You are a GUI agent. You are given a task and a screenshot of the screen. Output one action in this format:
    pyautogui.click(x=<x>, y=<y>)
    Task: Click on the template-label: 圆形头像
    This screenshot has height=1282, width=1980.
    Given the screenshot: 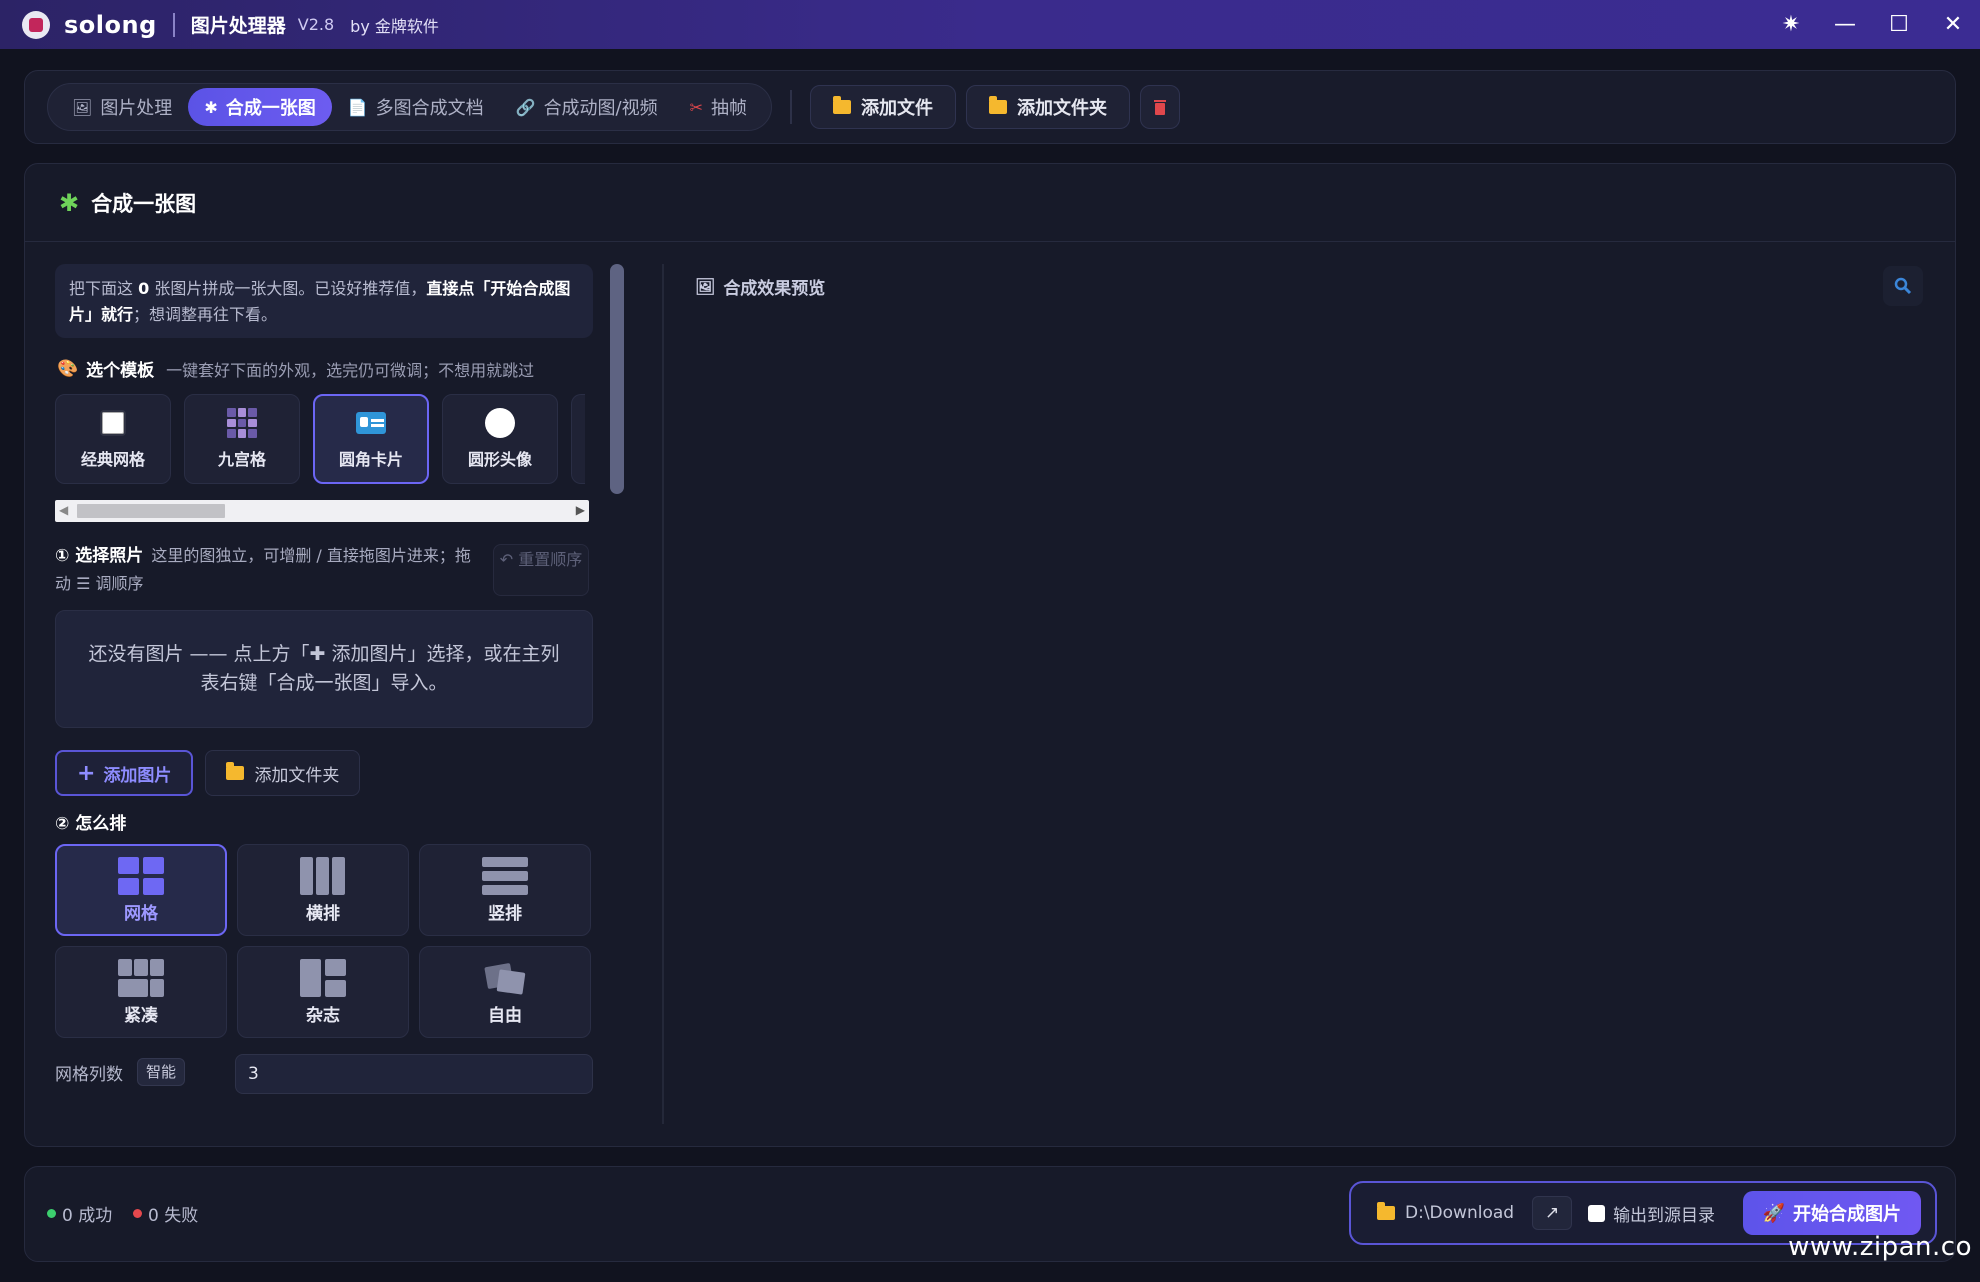 What is the action you would take?
    pyautogui.click(x=499, y=459)
    